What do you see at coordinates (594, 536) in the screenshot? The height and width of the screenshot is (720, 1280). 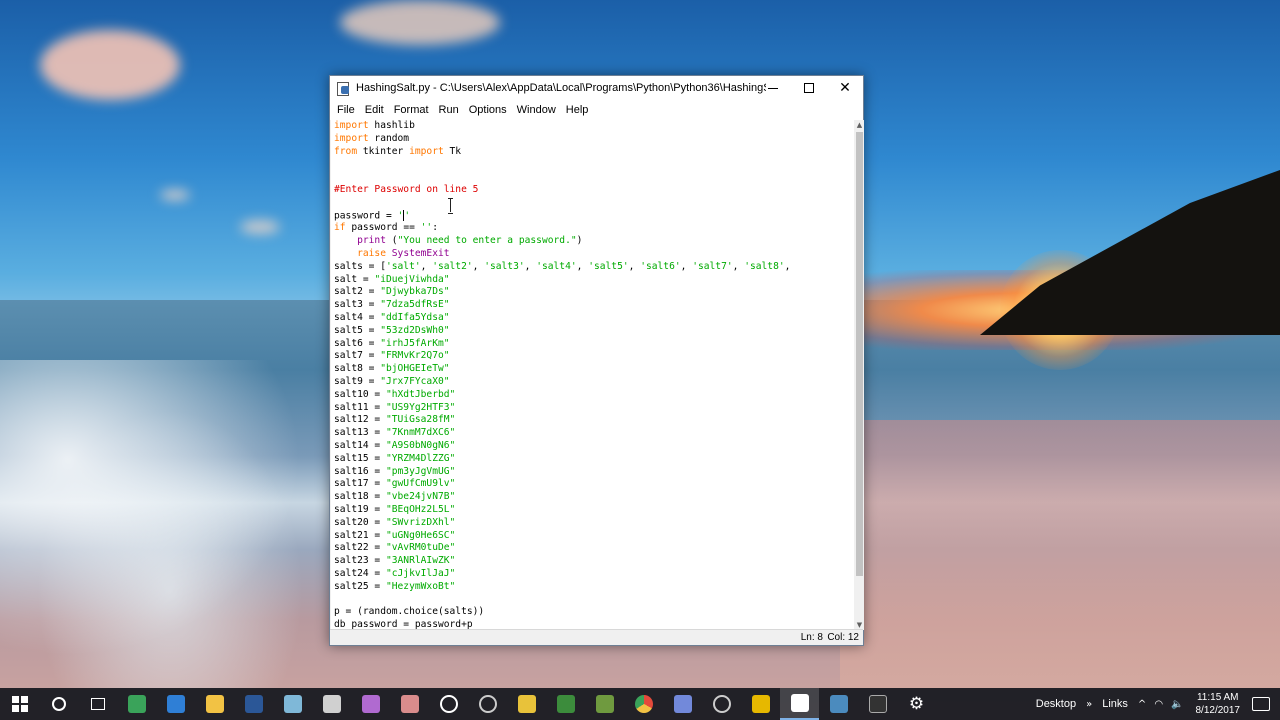 I see `code-line: salt21 = "uGNg0He6SC"` at bounding box center [594, 536].